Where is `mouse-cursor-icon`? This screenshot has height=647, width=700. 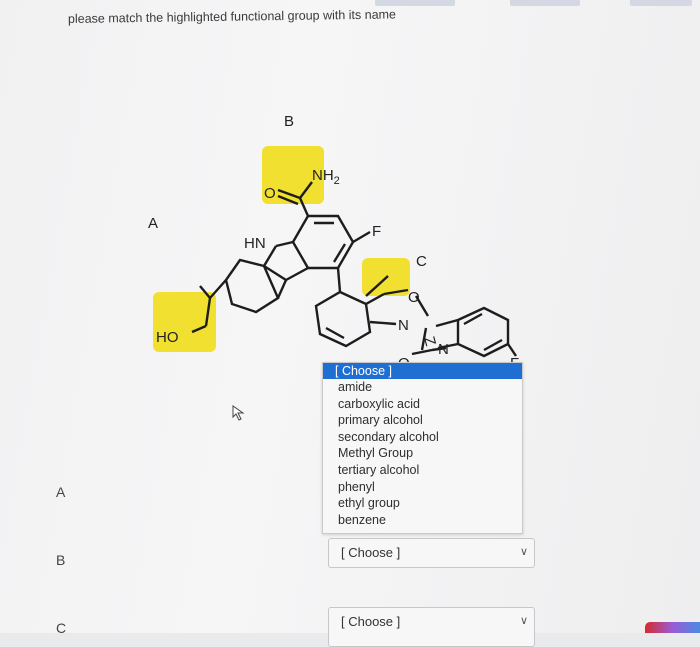
mouse-cursor-icon is located at coordinates (238, 413).